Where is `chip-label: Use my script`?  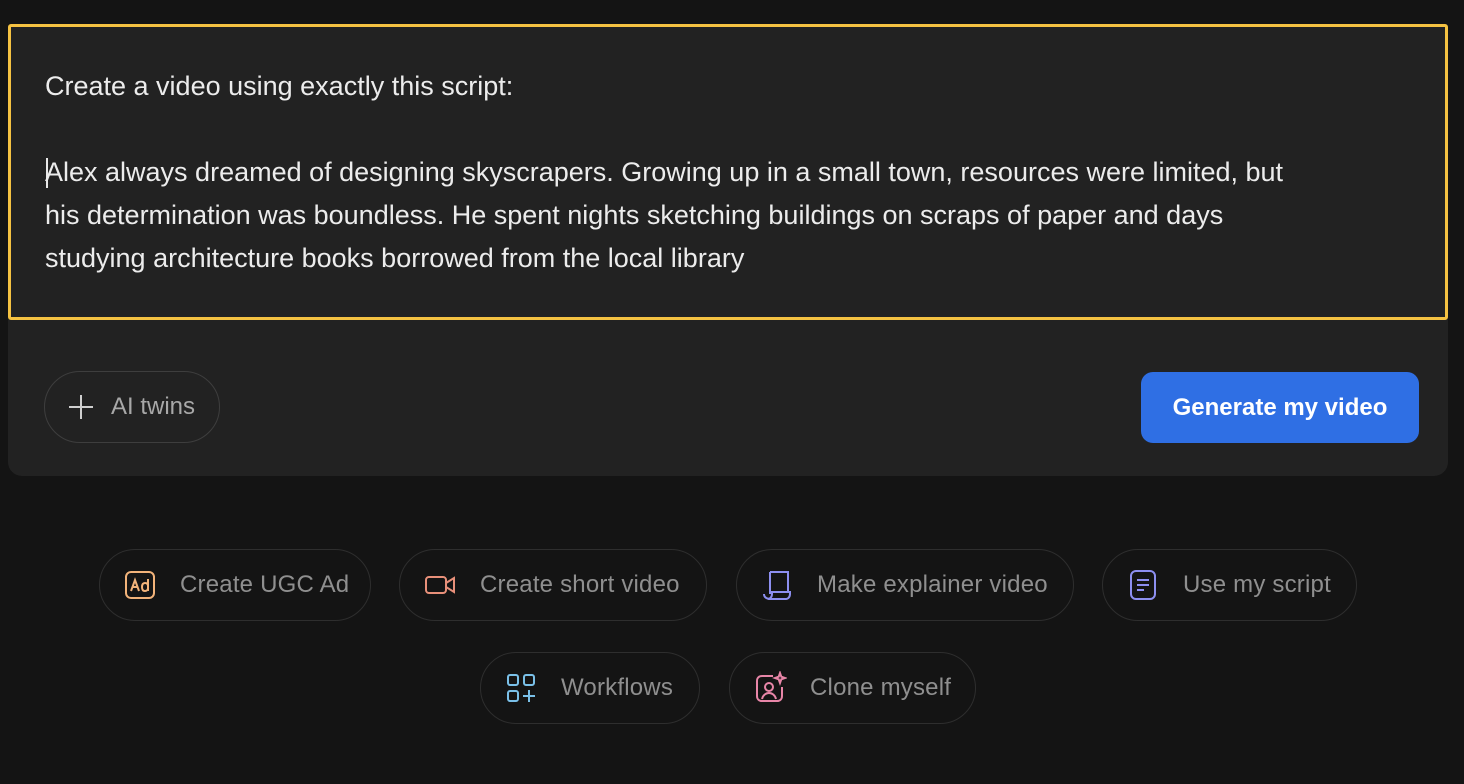
chip-label: Use my script is located at coordinates (1257, 584).